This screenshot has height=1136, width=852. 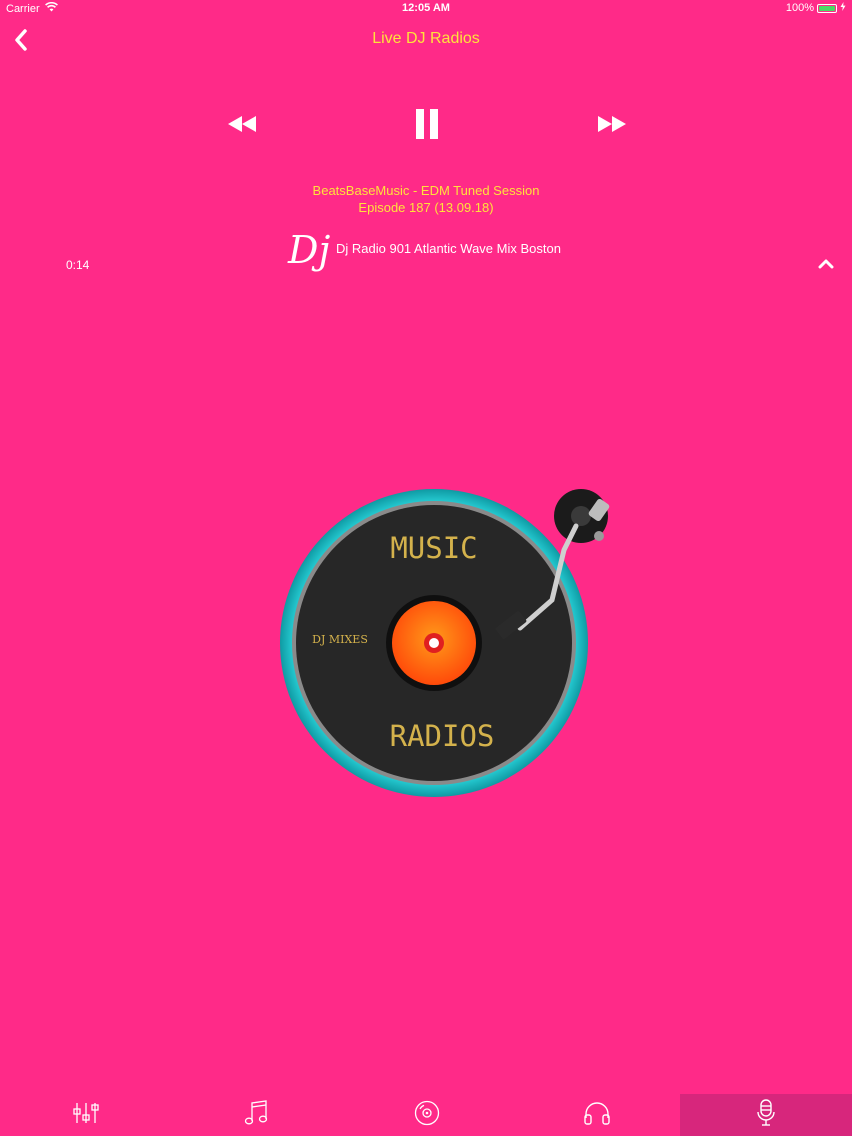 What do you see at coordinates (340, 639) in the screenshot?
I see `artwork-left-text: DJ MIXES` at bounding box center [340, 639].